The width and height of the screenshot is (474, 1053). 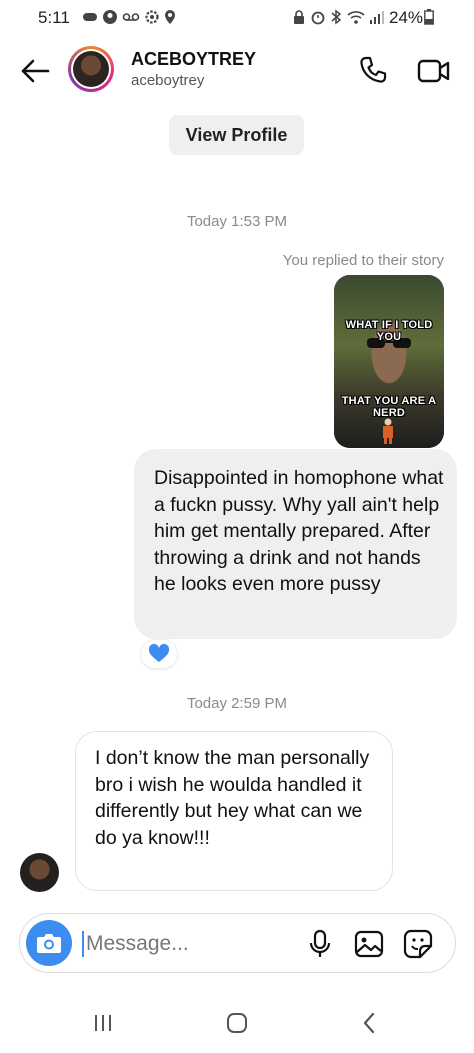 What do you see at coordinates (237, 221) in the screenshot?
I see `timestamp: Today 1:53 PM` at bounding box center [237, 221].